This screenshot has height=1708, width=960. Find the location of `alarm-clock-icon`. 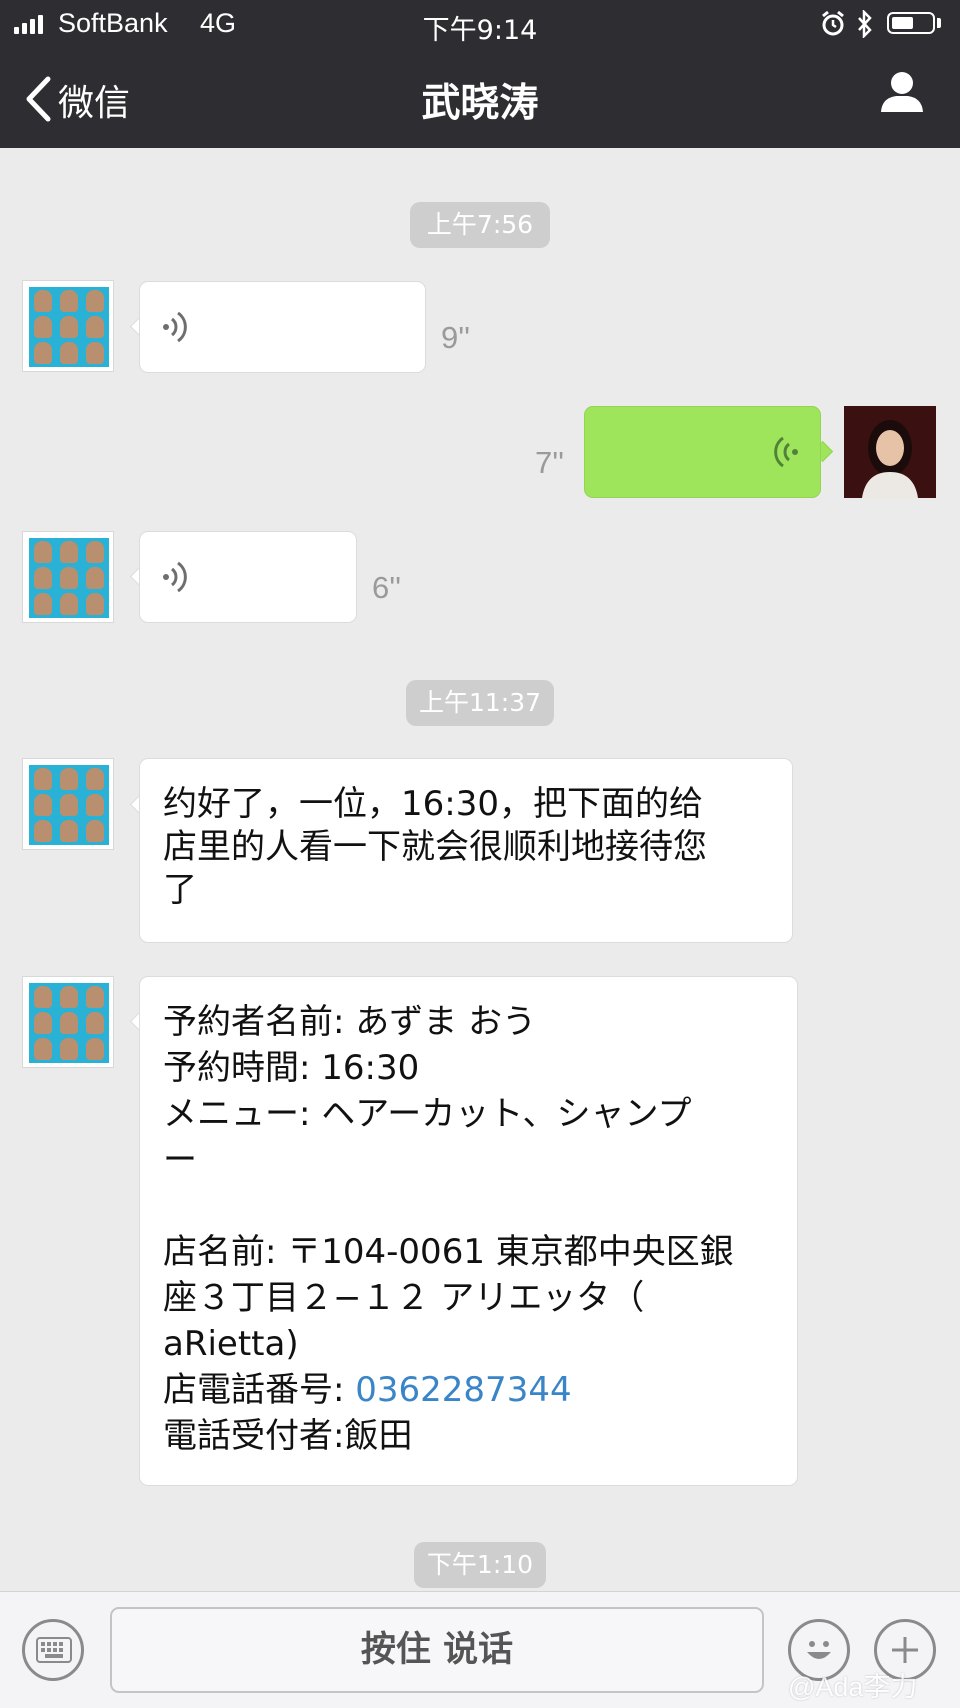

alarm-clock-icon is located at coordinates (833, 23).